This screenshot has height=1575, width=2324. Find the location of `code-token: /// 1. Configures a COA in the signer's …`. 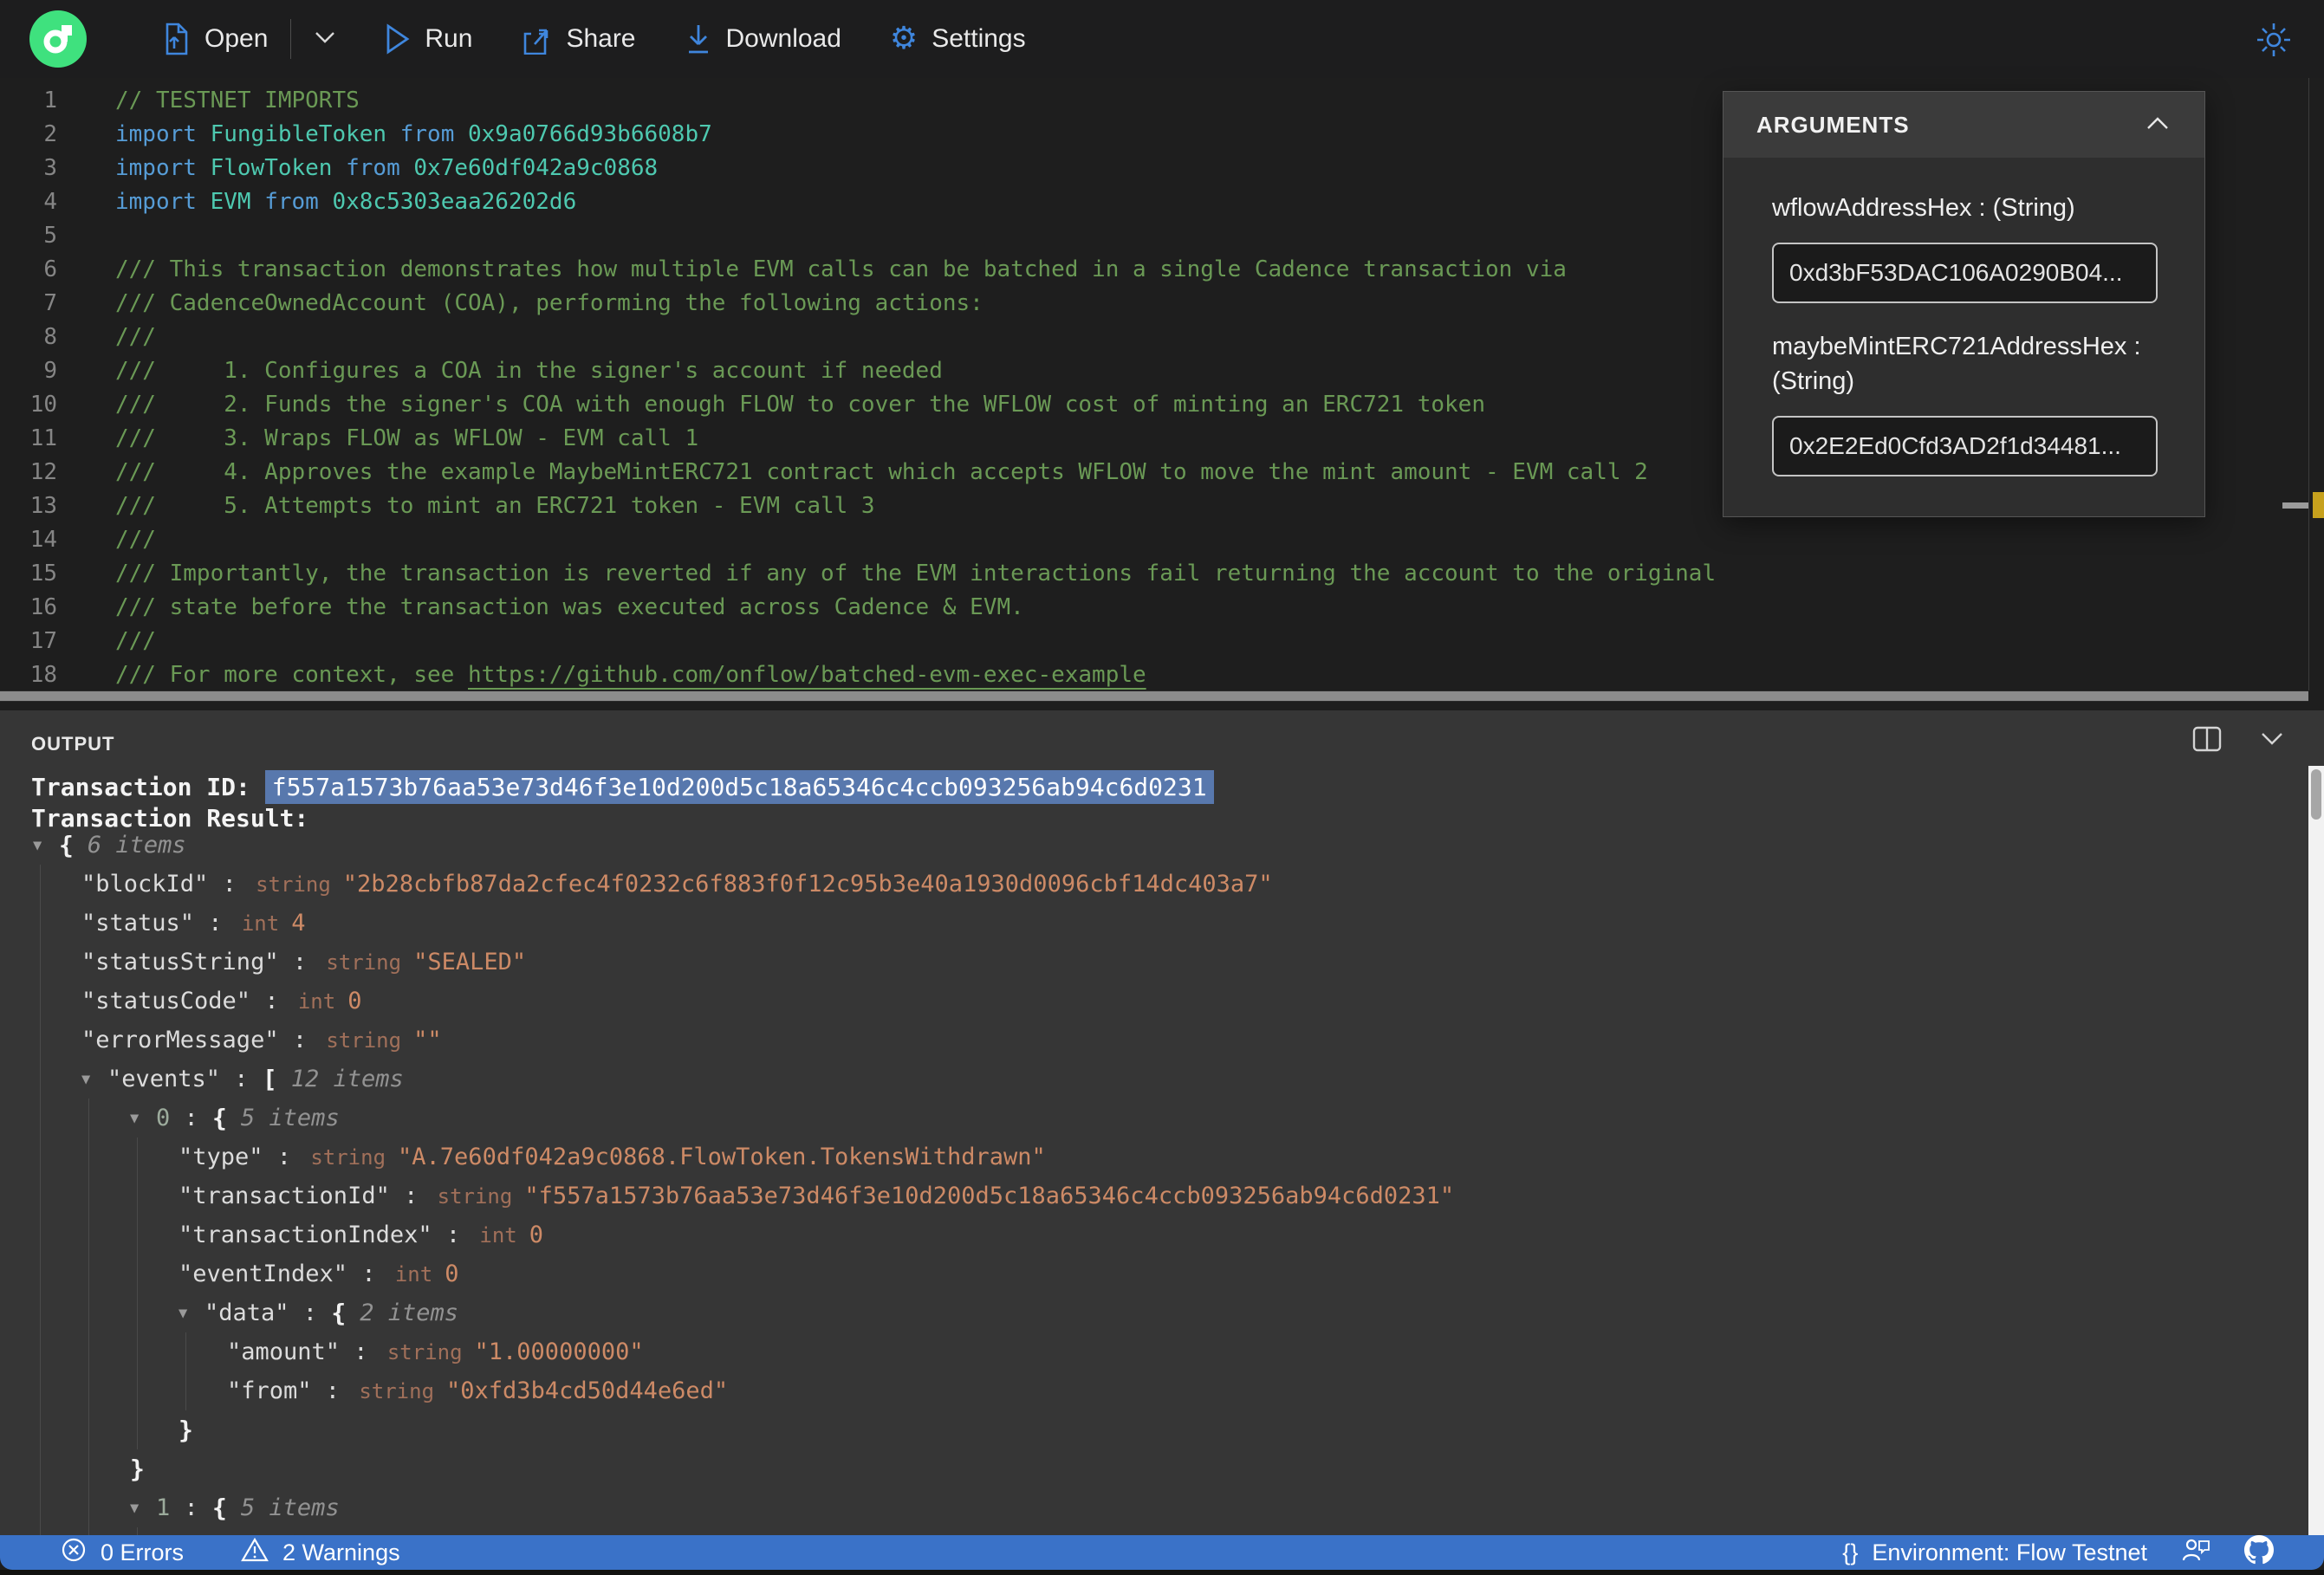

code-token: /// 1. Configures a COA in the signer's … is located at coordinates (529, 370).